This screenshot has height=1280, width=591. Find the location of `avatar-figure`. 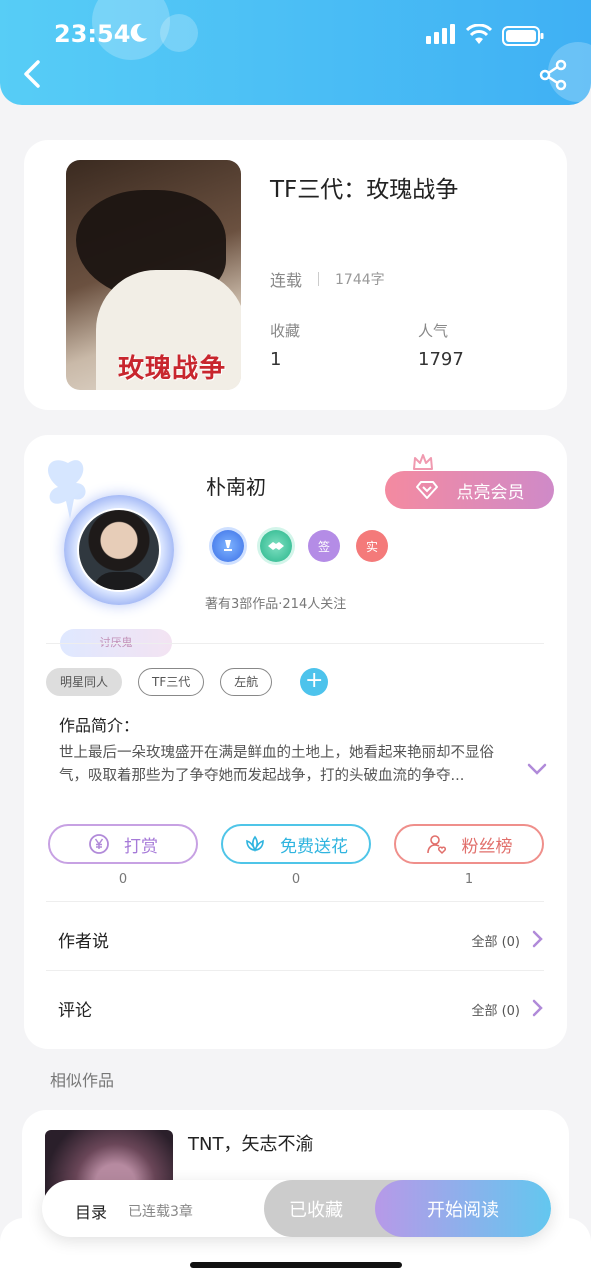

avatar-figure is located at coordinates (121, 581).